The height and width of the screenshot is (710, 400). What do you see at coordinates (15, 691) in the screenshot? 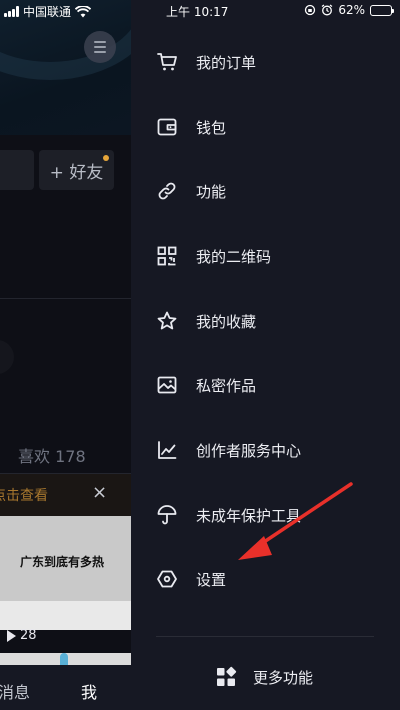
I see `tab-messages: 消息` at bounding box center [15, 691].